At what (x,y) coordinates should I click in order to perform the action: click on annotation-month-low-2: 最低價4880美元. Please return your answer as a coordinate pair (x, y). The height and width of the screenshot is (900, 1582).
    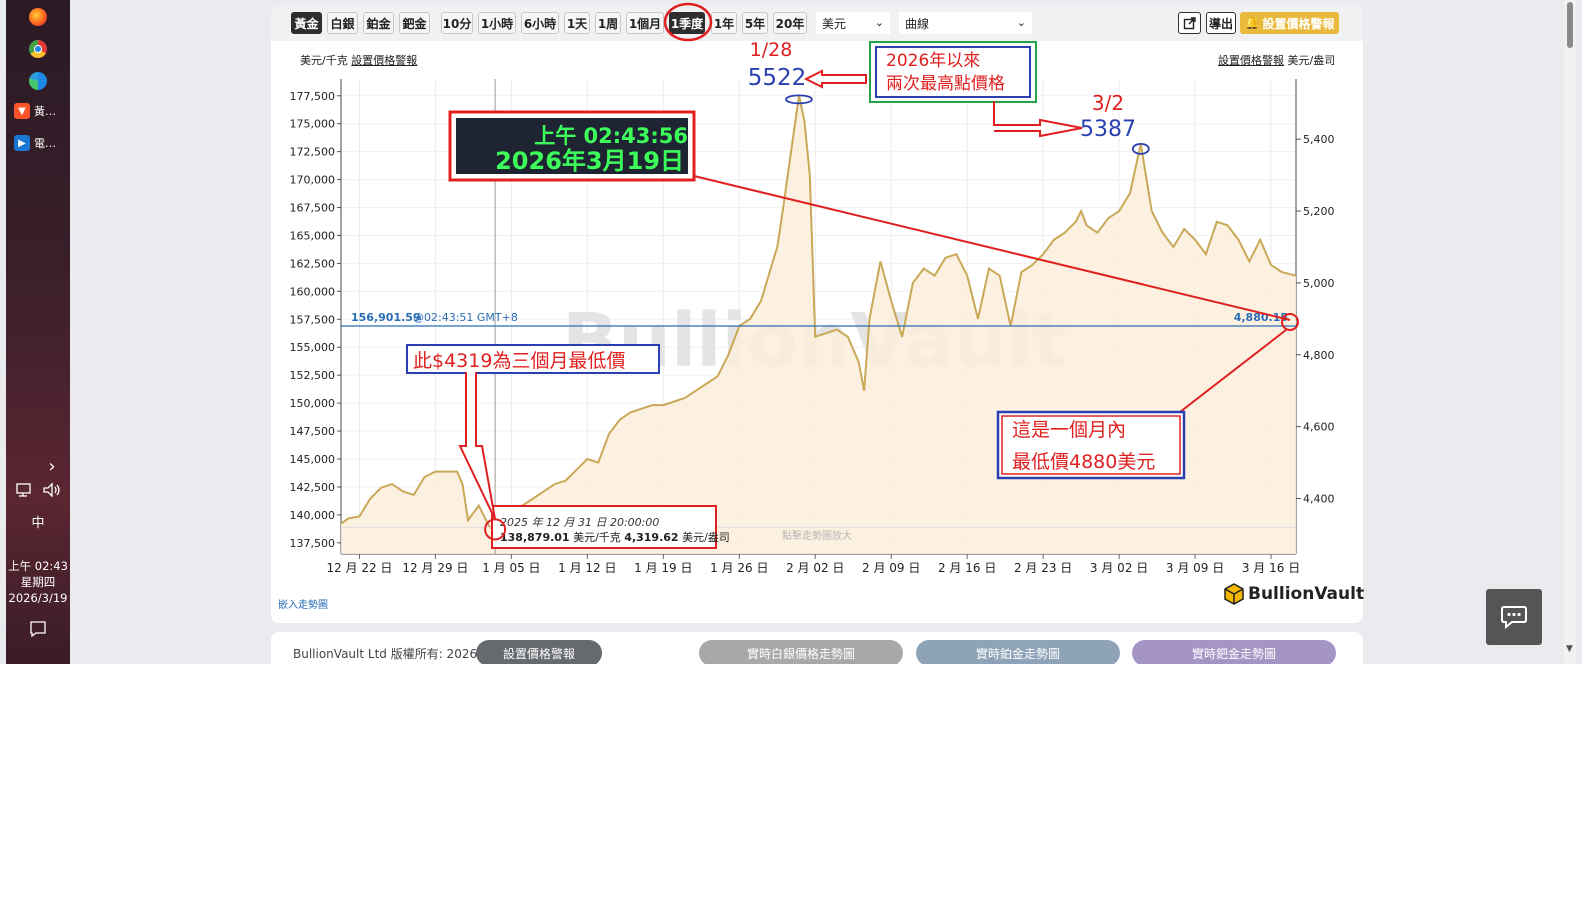
    Looking at the image, I should click on (1083, 462).